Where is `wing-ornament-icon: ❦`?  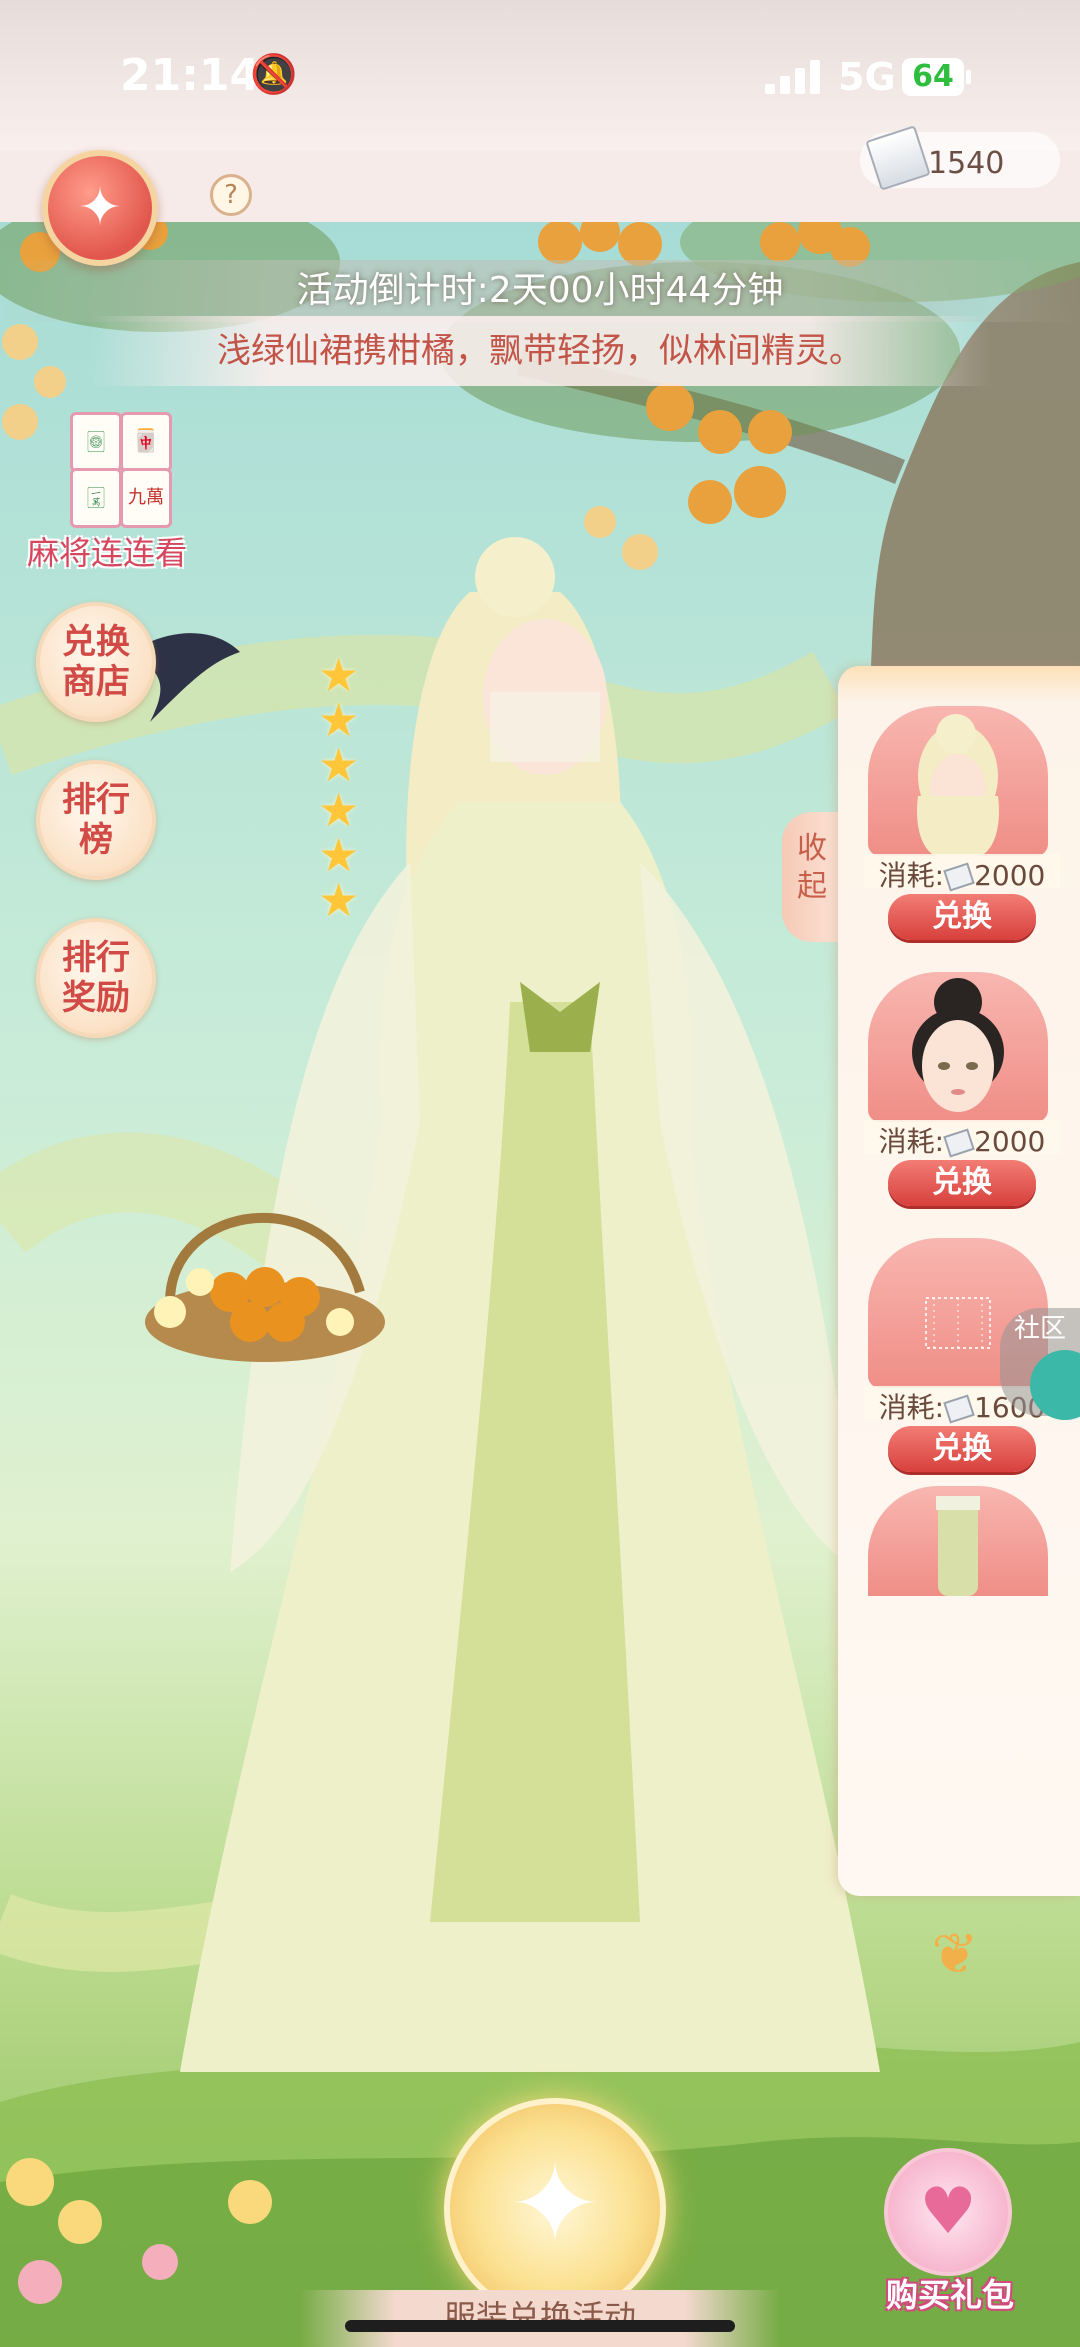
wing-ornament-icon: ❦ is located at coordinates (955, 1954).